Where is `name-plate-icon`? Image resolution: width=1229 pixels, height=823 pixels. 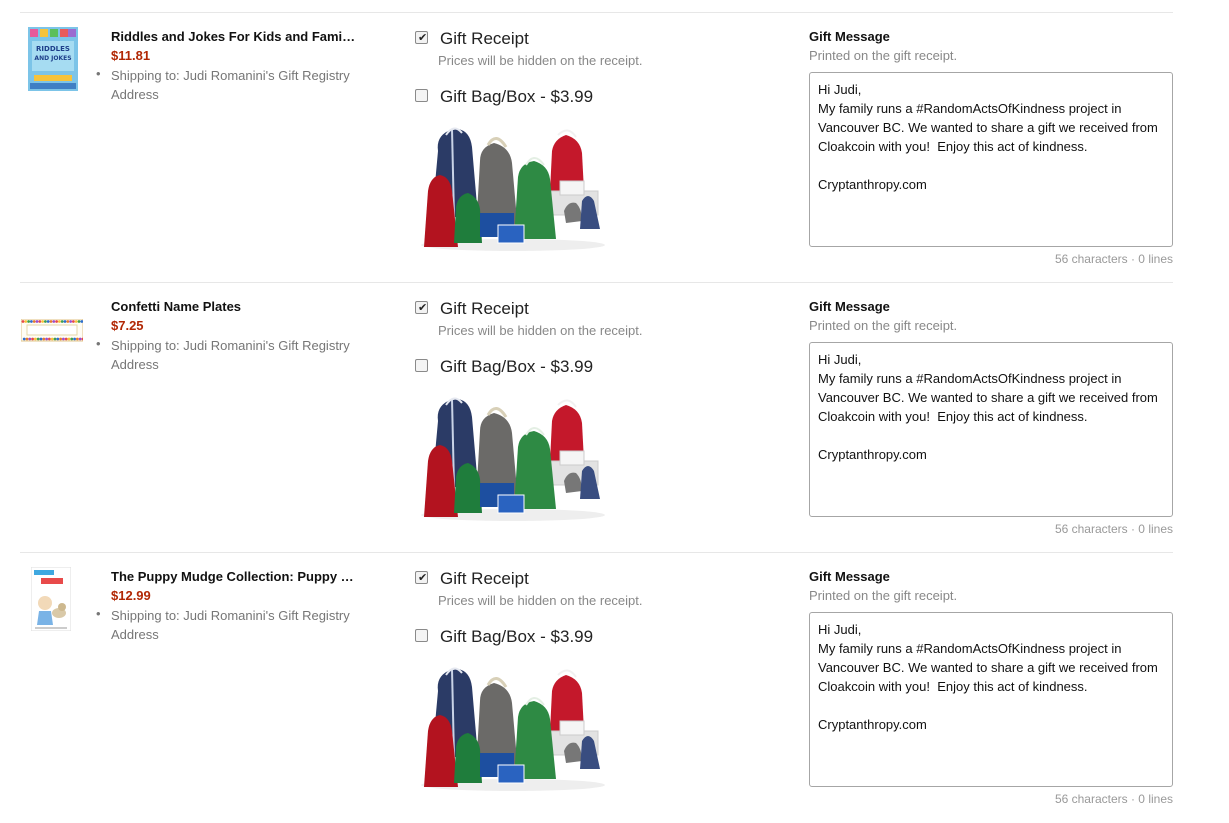
name-plate-icon is located at coordinates (52, 330).